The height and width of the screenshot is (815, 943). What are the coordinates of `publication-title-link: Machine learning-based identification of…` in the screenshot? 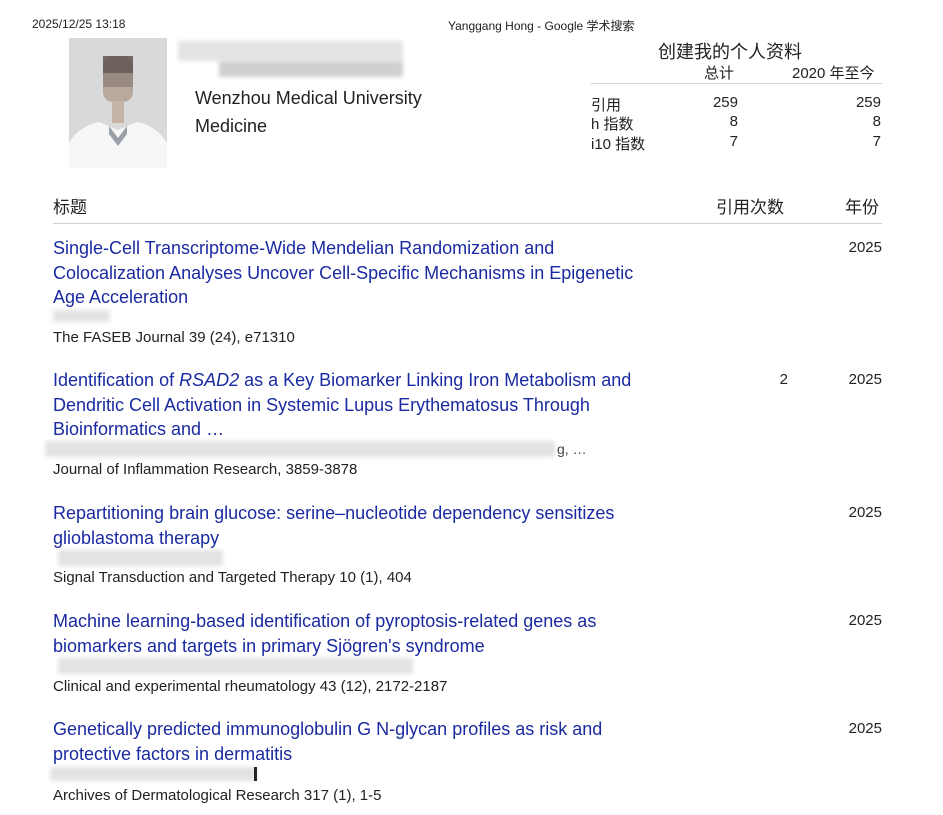 It's located at (378, 633).